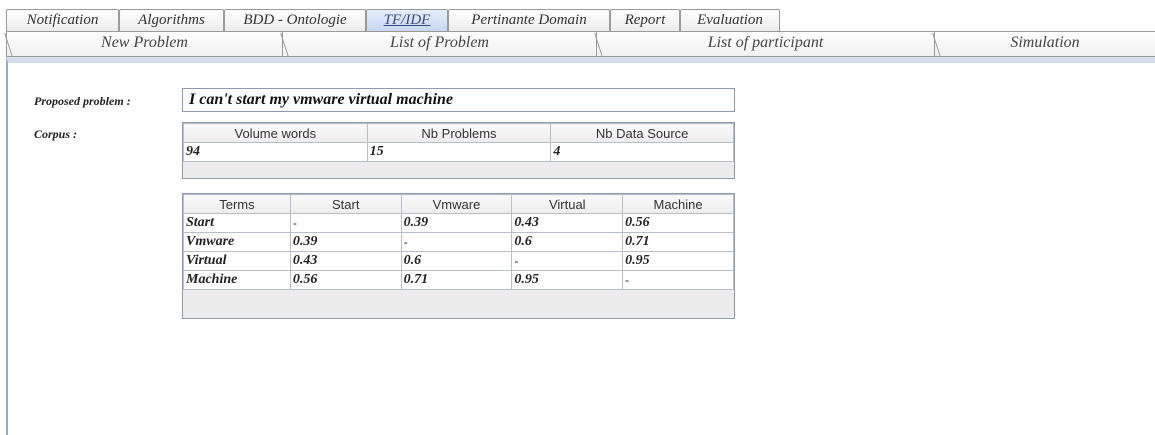 Image resolution: width=1155 pixels, height=435 pixels. I want to click on tab-report: Report, so click(645, 20).